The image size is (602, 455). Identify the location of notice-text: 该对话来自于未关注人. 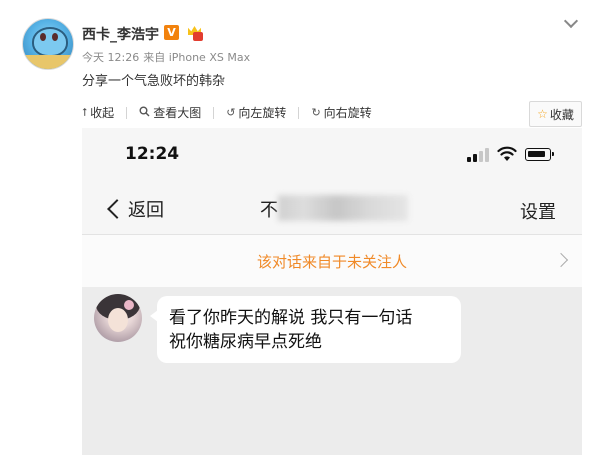
(331, 262).